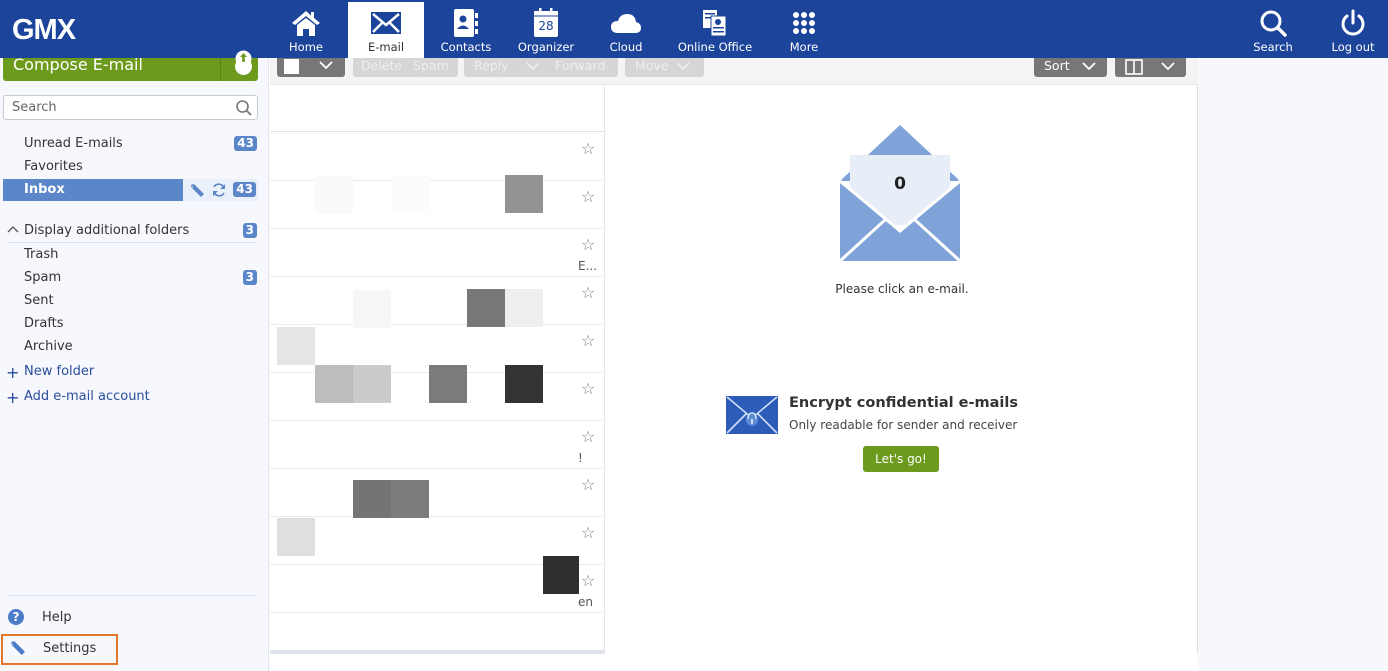 The width and height of the screenshot is (1388, 671). Describe the element at coordinates (78, 64) in the screenshot. I see `compose-label: Compose E-mail` at that location.